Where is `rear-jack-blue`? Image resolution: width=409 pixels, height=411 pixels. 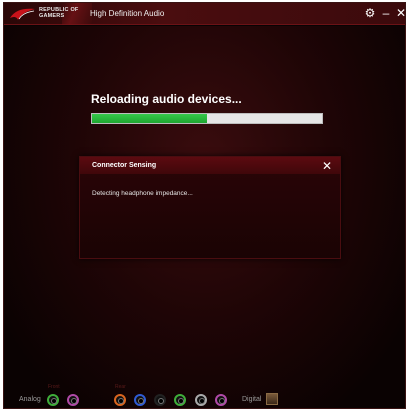
rear-jack-blue is located at coordinates (140, 400).